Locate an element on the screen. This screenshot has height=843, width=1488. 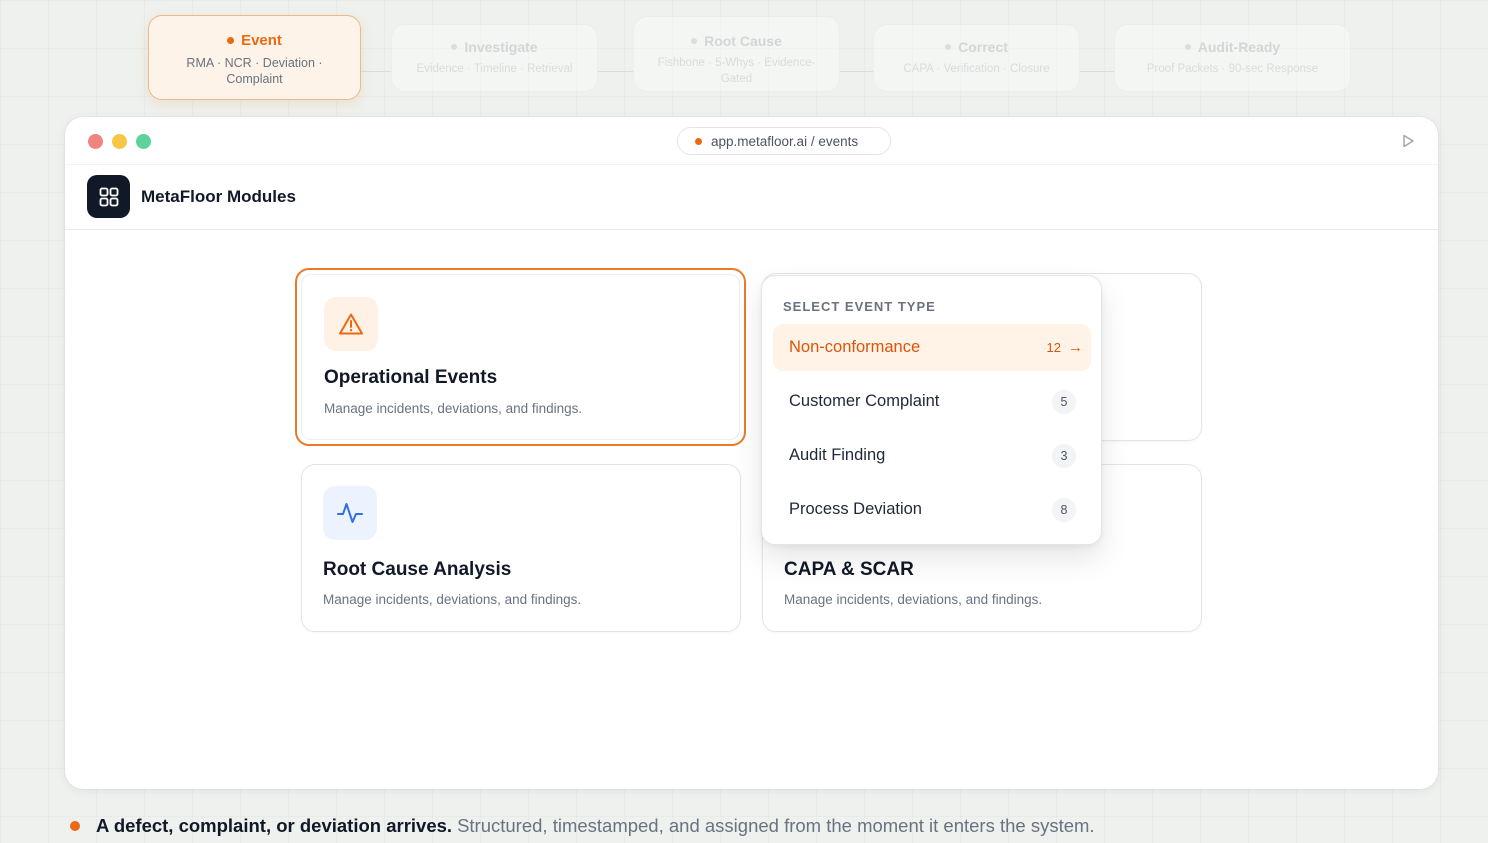
option-count: 5 is located at coordinates (1064, 401).